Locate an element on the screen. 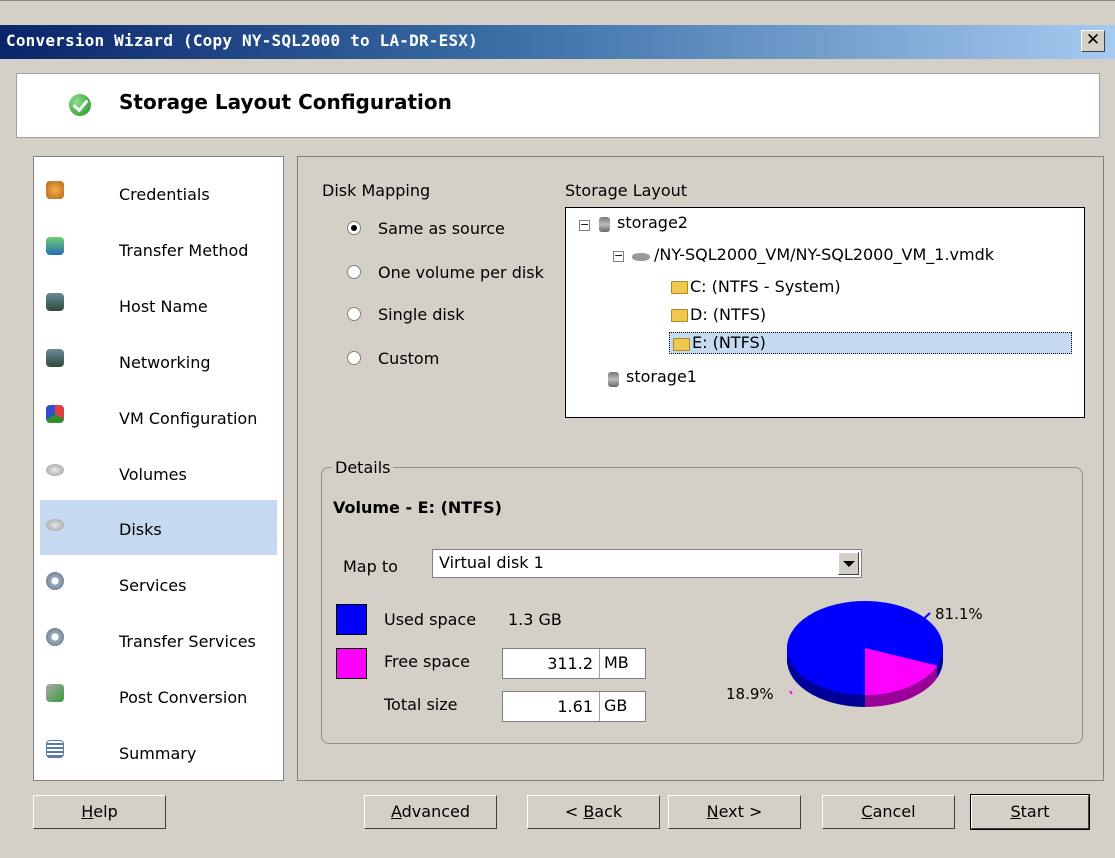 This screenshot has height=858, width=1115. users-icon is located at coordinates (55, 190).